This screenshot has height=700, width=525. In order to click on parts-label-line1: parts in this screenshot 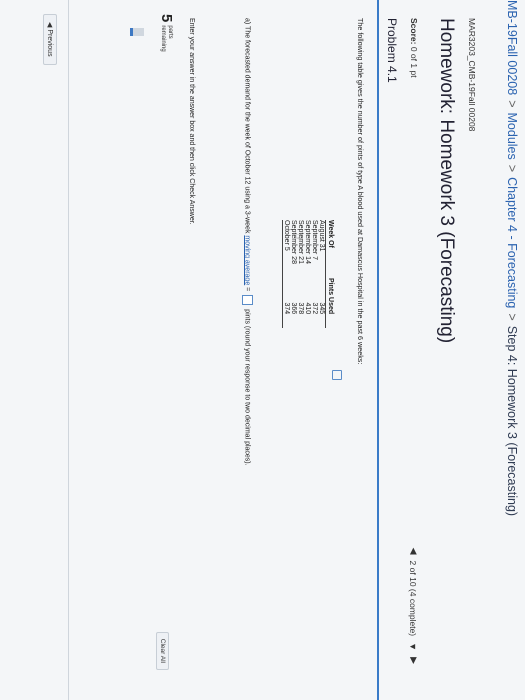, I will do `click(170, 32)`.